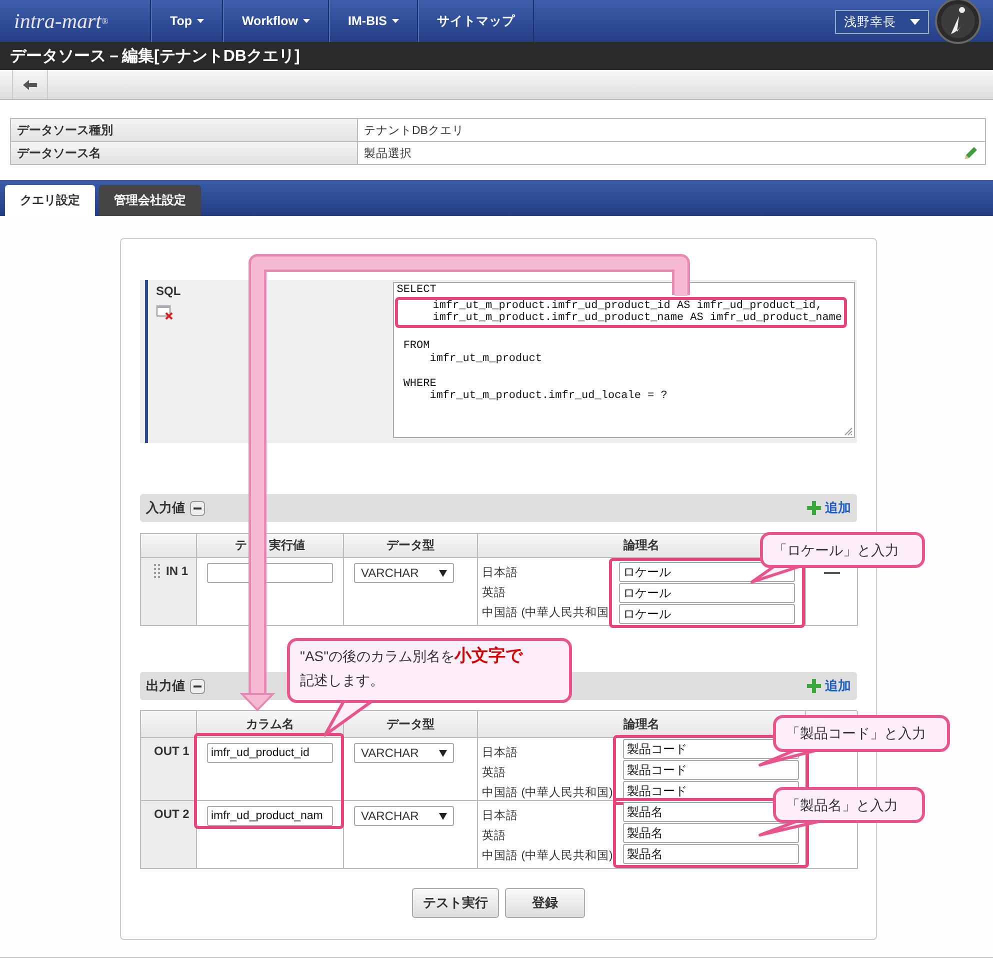 The height and width of the screenshot is (974, 993). What do you see at coordinates (168, 291) in the screenshot?
I see `field-label: SQL` at bounding box center [168, 291].